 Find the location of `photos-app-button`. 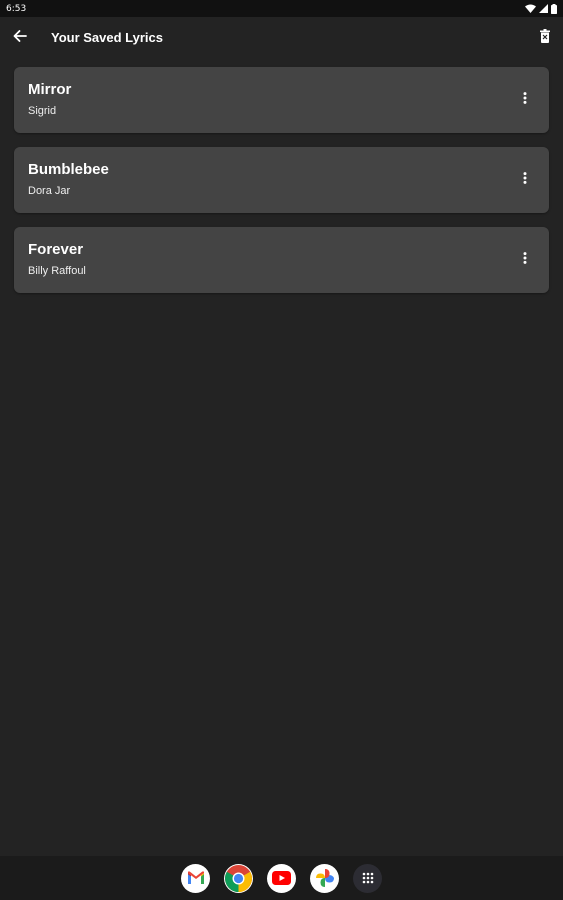

photos-app-button is located at coordinates (324, 878).